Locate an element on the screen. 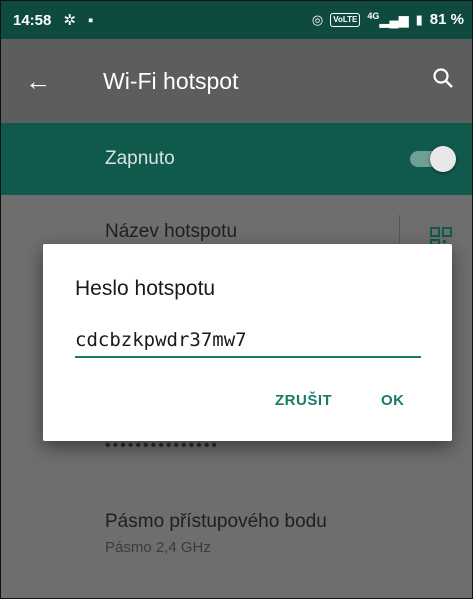 Image resolution: width=473 pixels, height=599 pixels. volte-icon: VoLTE is located at coordinates (345, 19).